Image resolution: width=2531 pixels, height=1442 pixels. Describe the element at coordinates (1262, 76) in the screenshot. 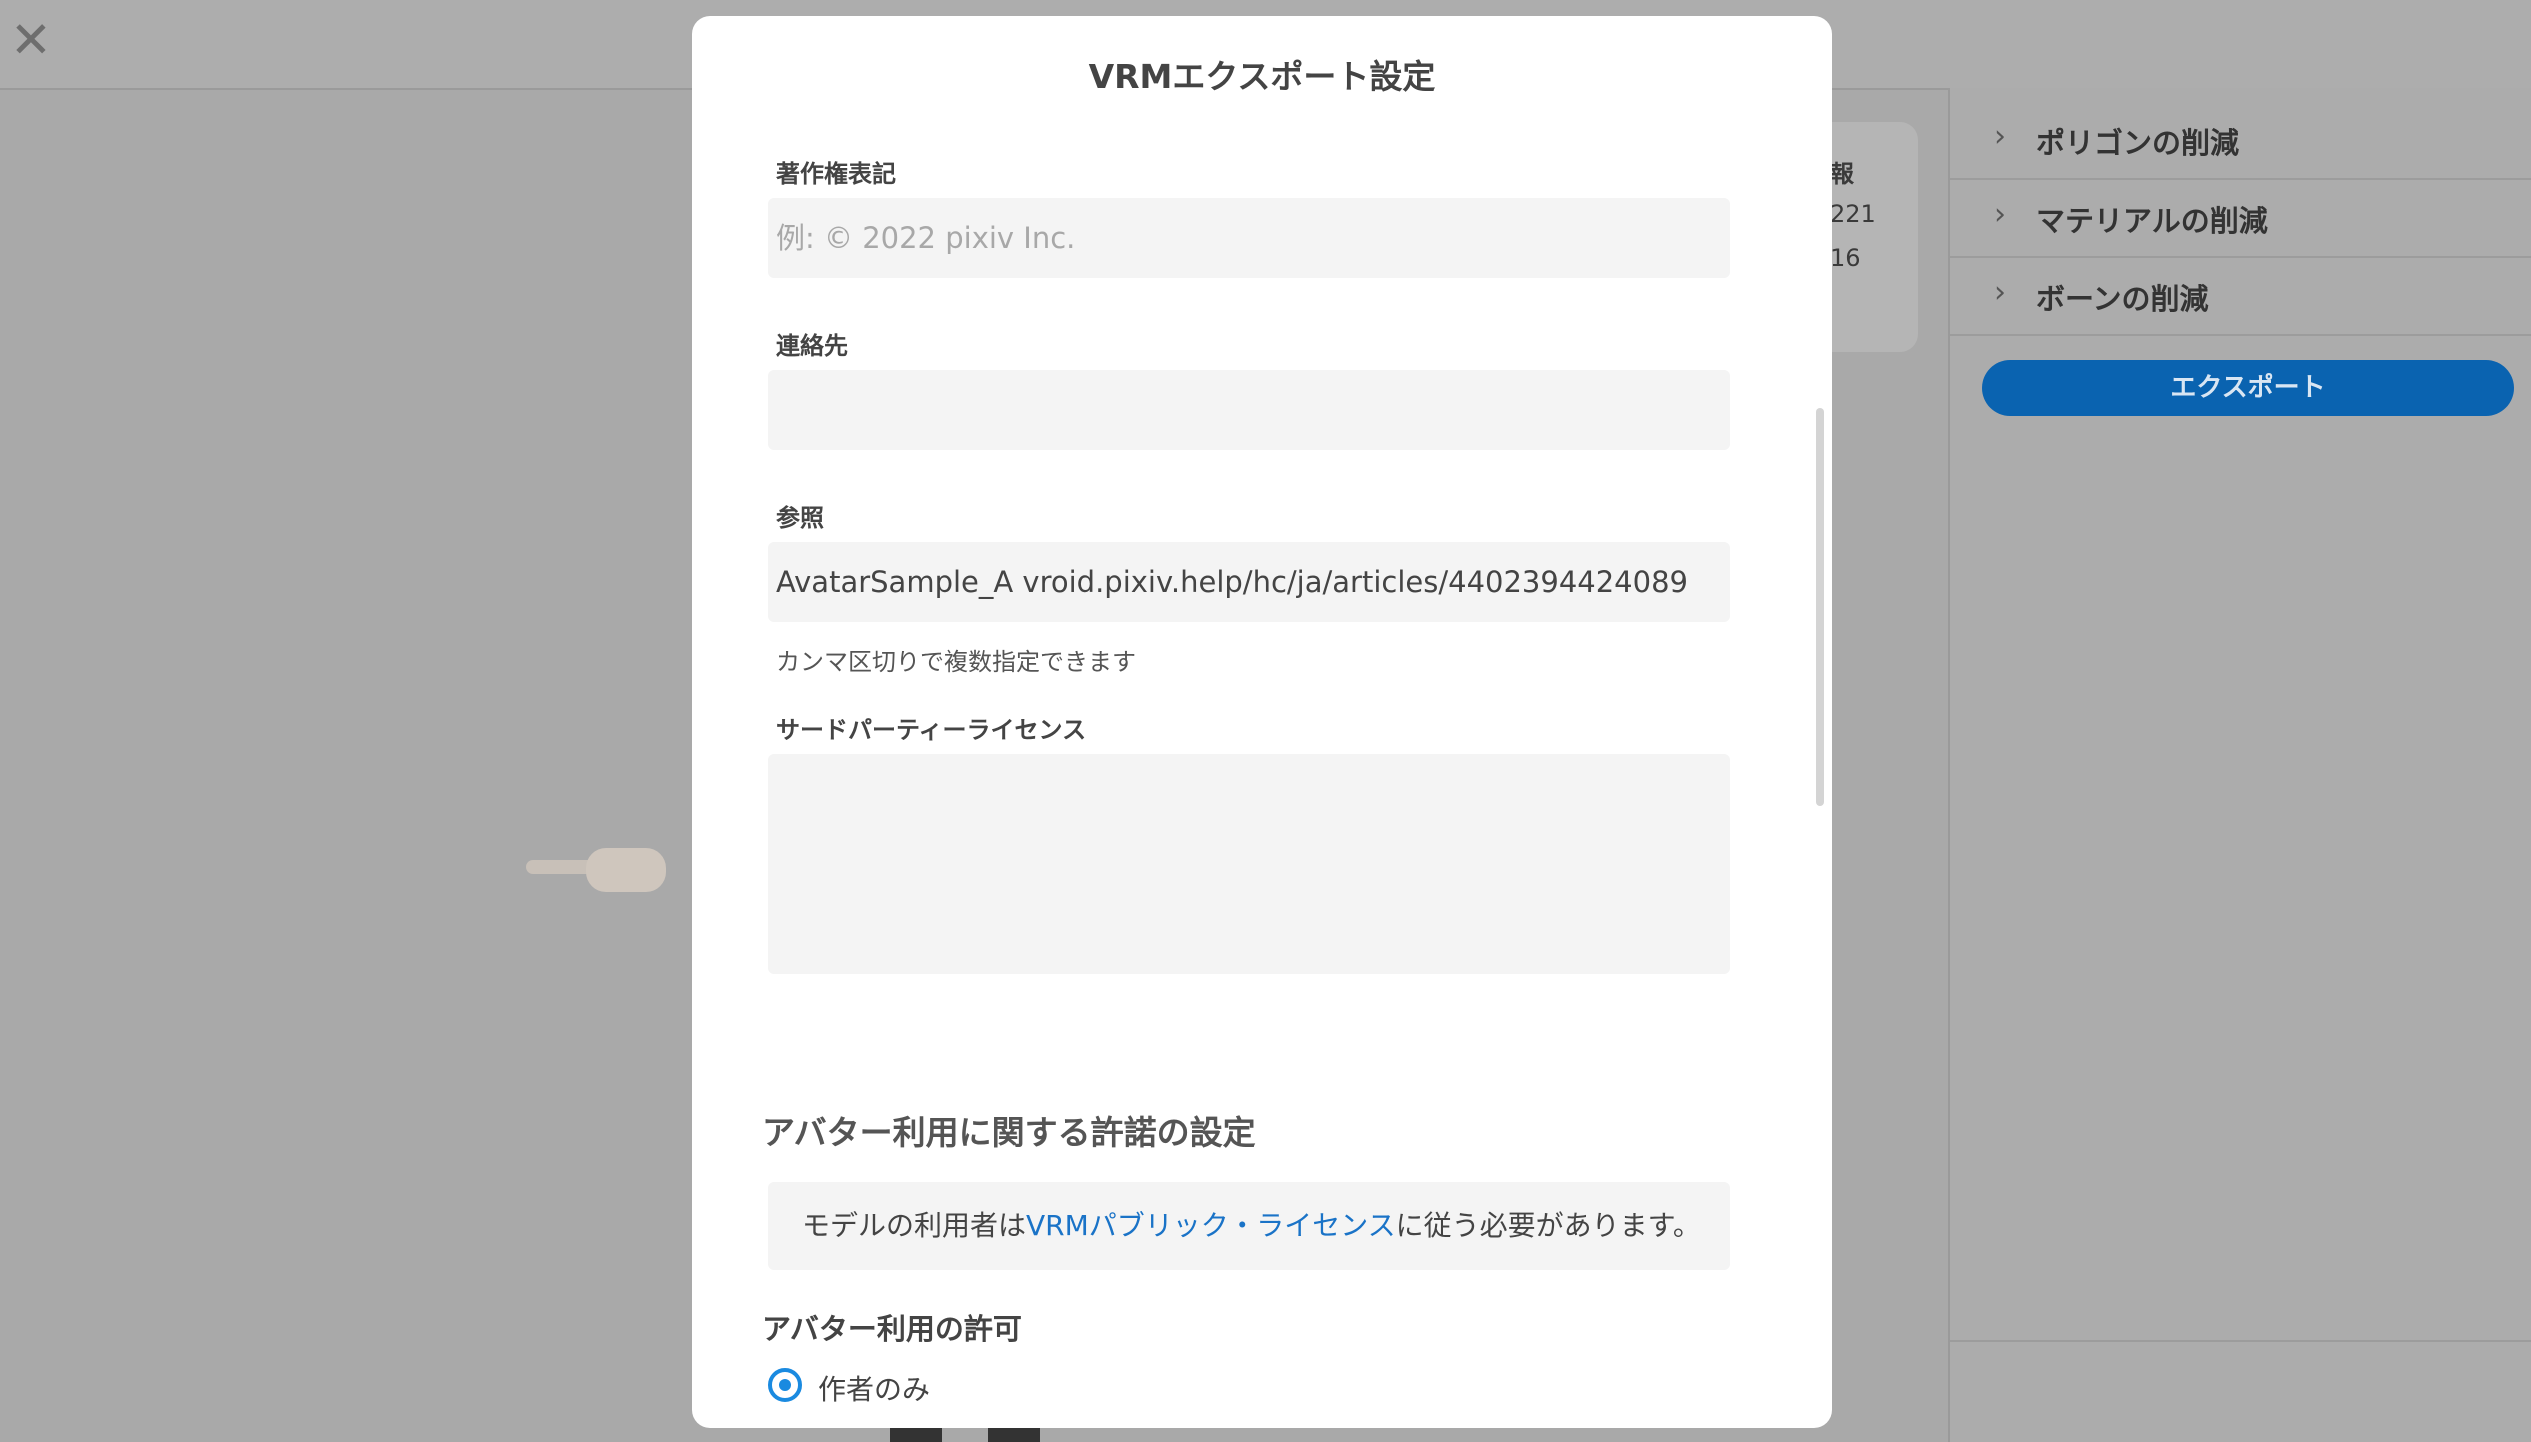

I see `modal-title: VRMエクスポート設定` at that location.